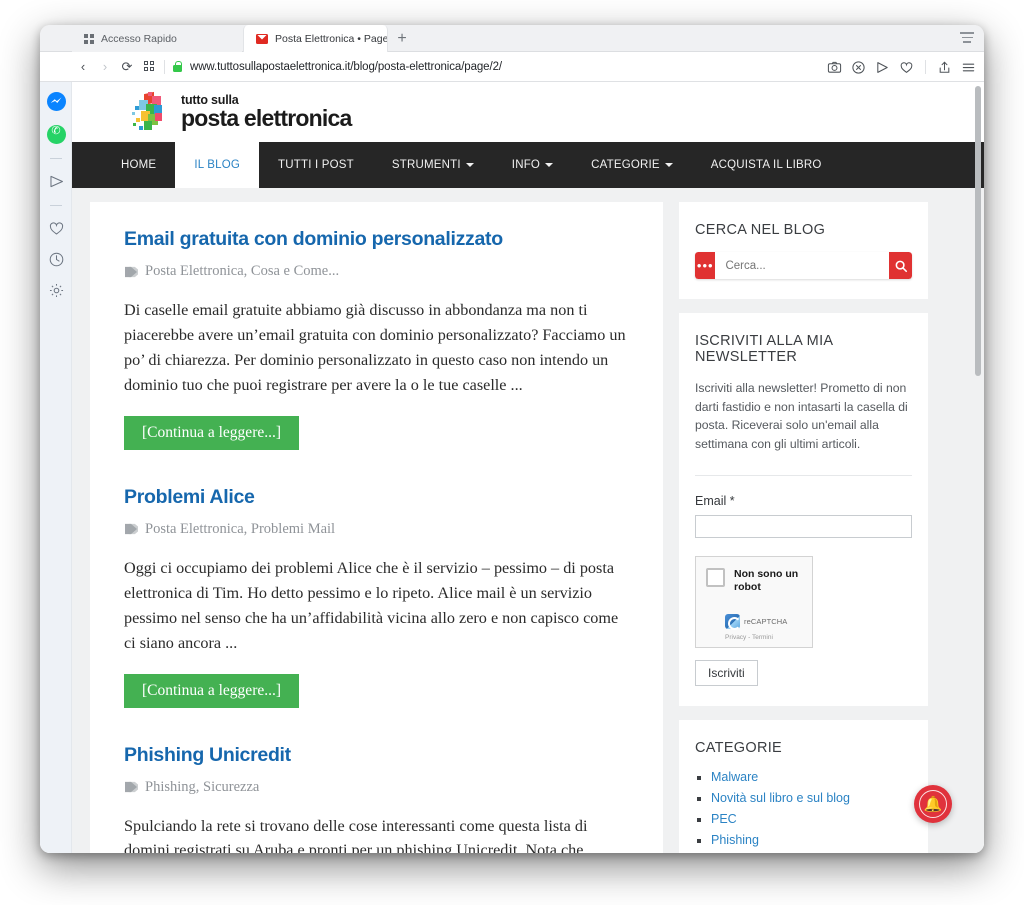 Image resolution: width=1024 pixels, height=905 pixels. I want to click on bell-icon: 🔔, so click(933, 804).